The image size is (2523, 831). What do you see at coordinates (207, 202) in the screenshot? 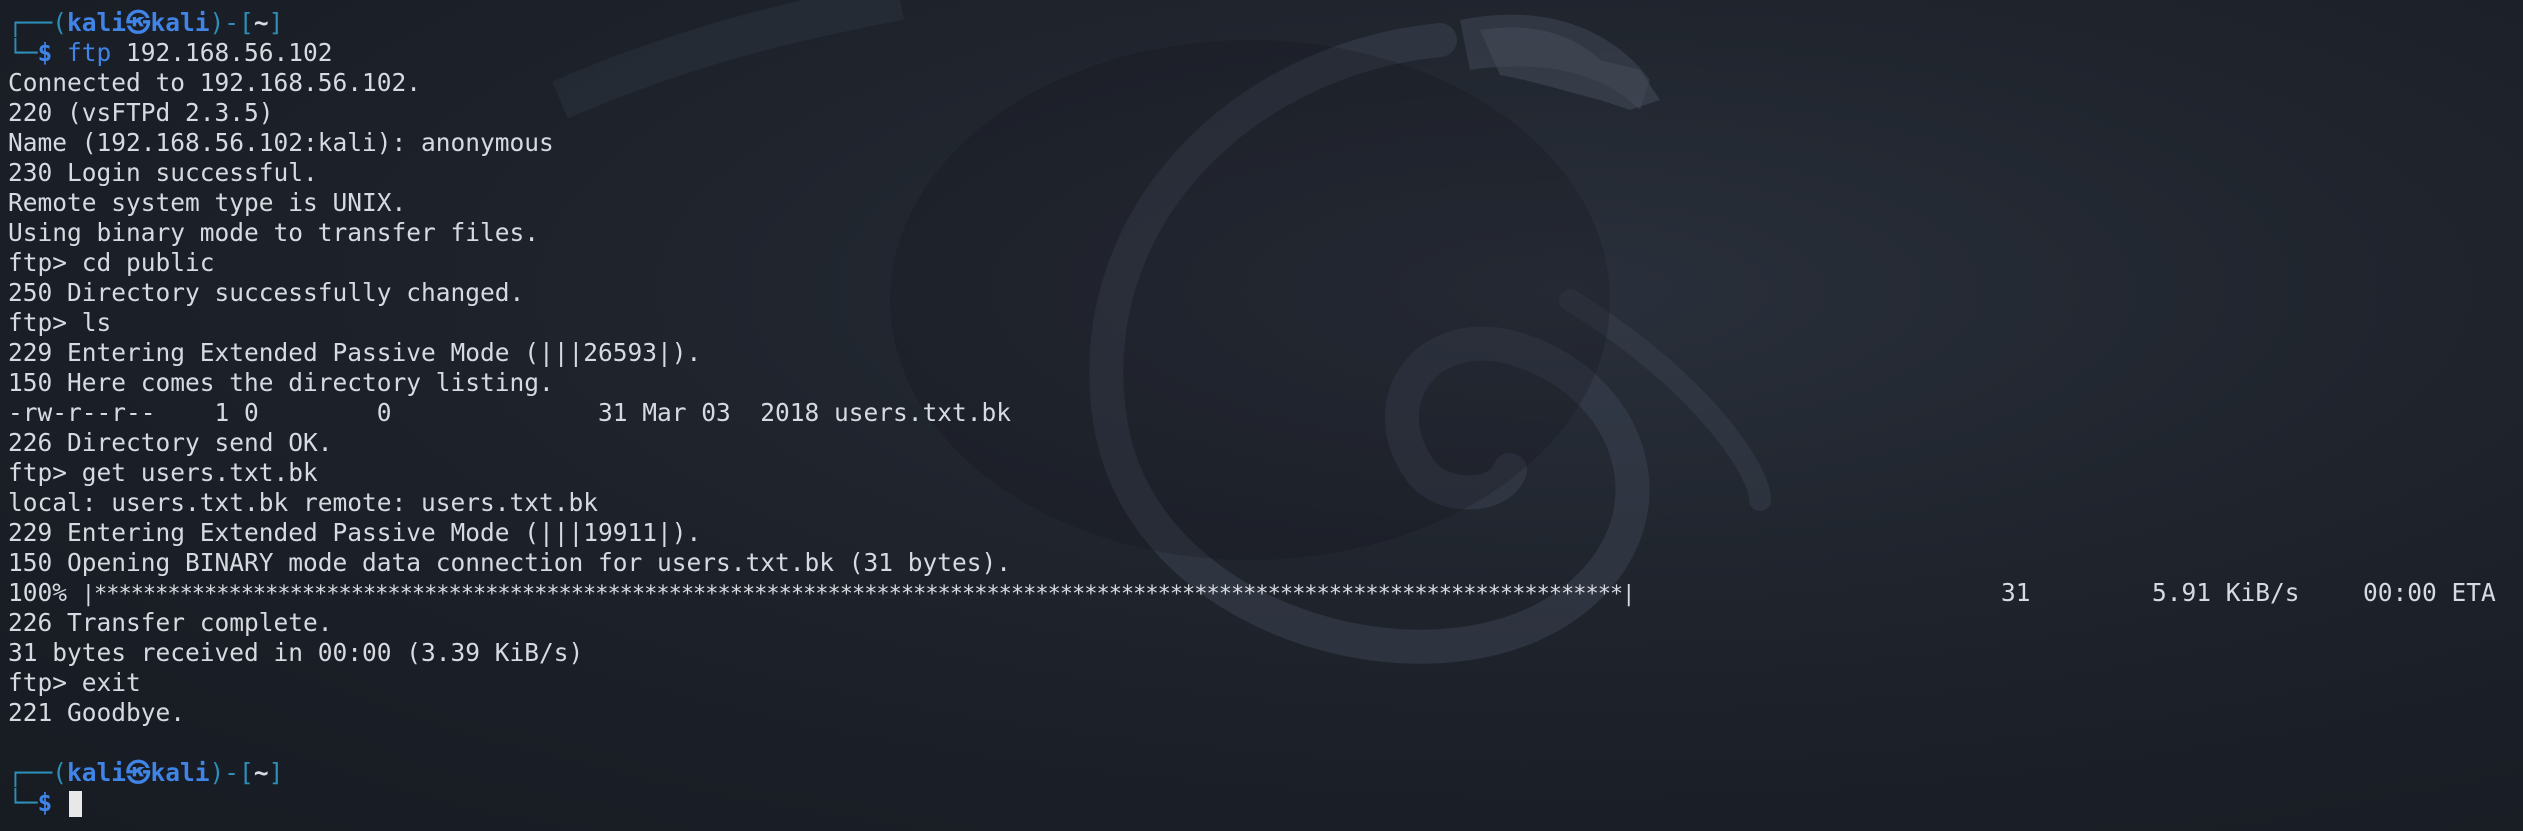
I see `output-line: Remote system type is UNIX.` at bounding box center [207, 202].